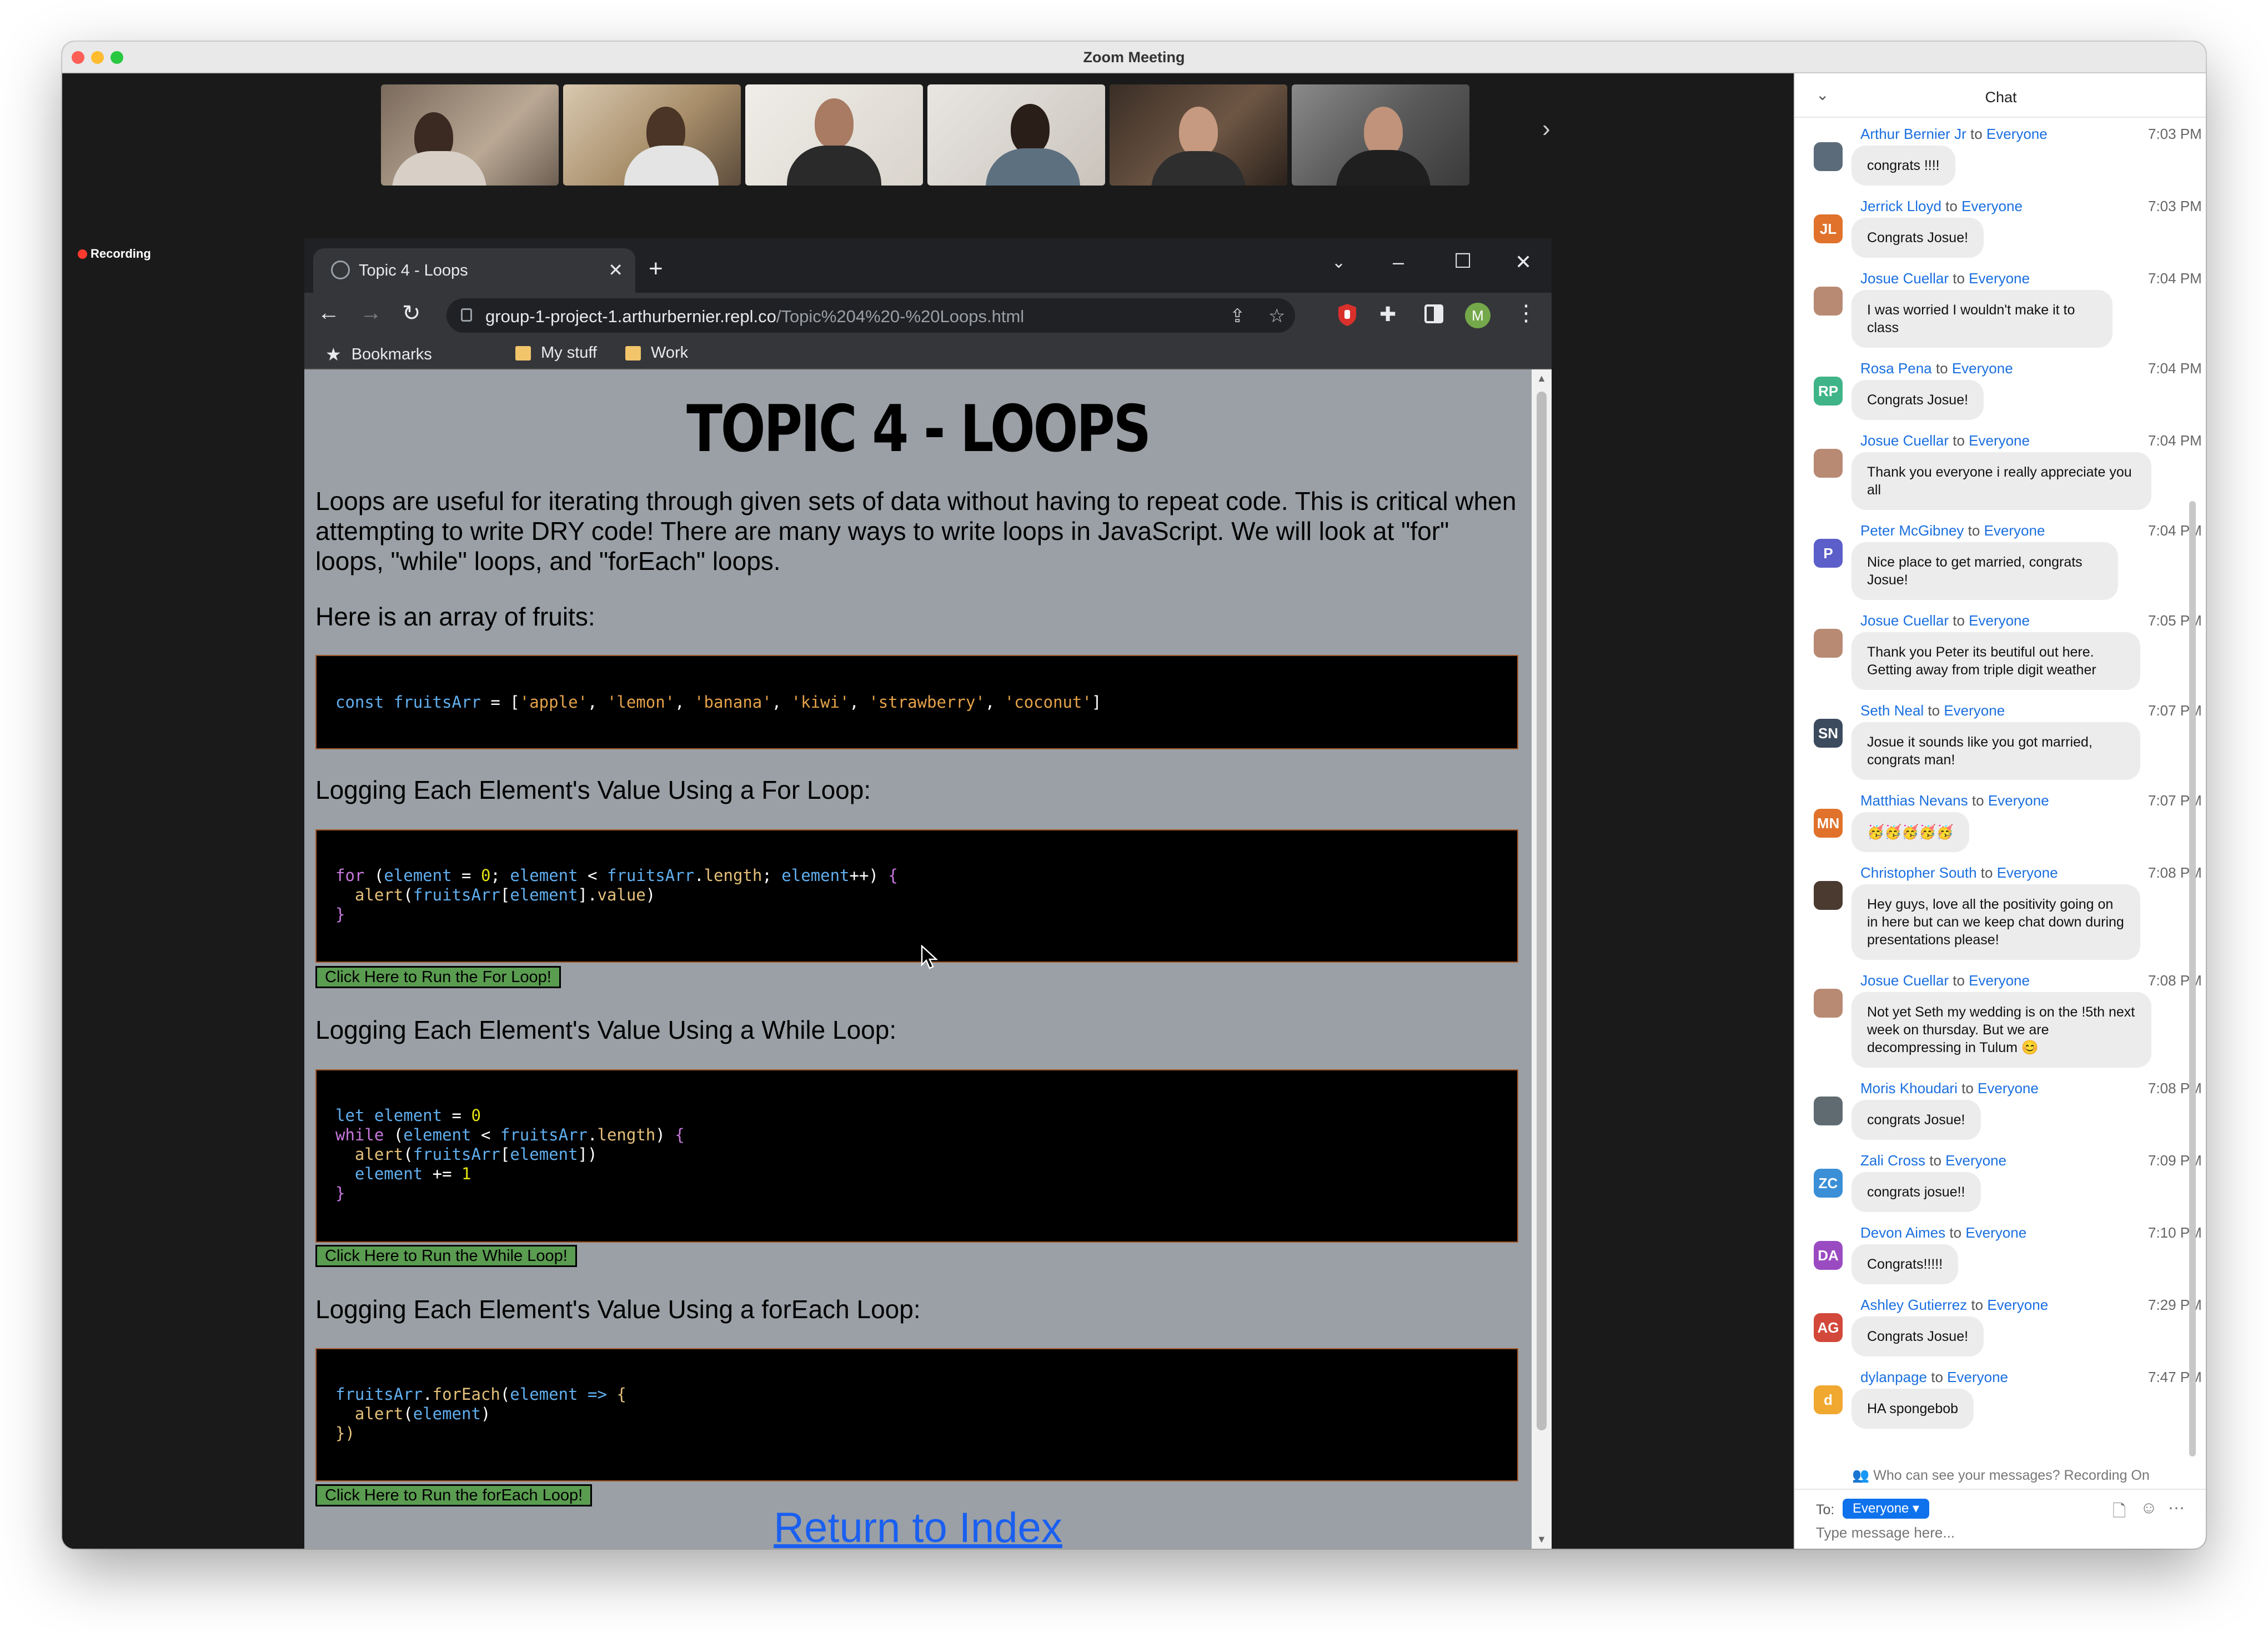 The height and width of the screenshot is (1632, 2268). What do you see at coordinates (1933, 710) in the screenshot?
I see `message-sender: Seth Neal to Everyone` at bounding box center [1933, 710].